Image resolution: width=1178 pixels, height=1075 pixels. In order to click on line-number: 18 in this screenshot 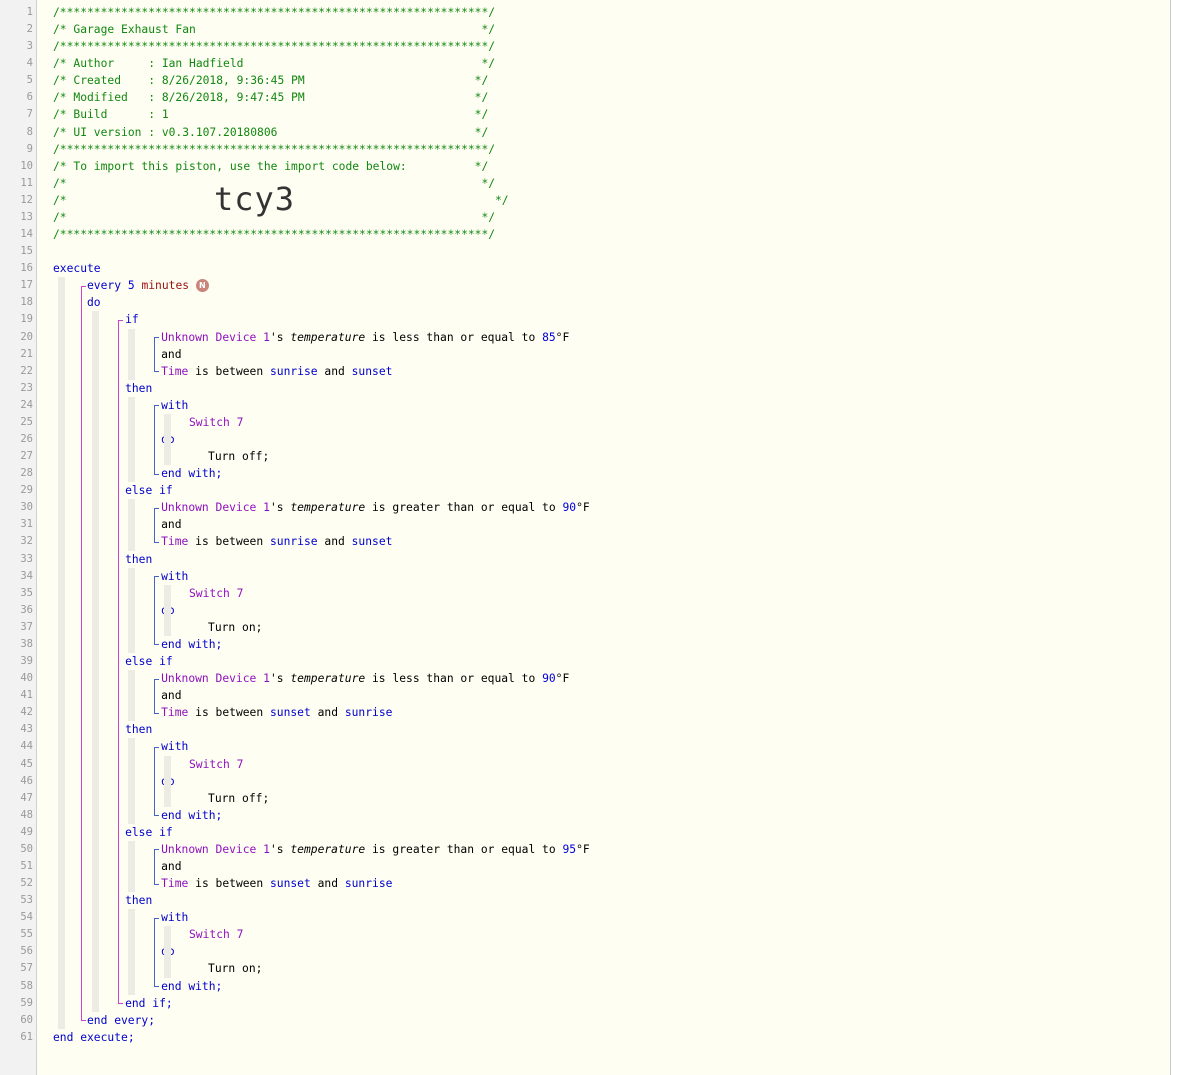, I will do `click(26, 302)`.